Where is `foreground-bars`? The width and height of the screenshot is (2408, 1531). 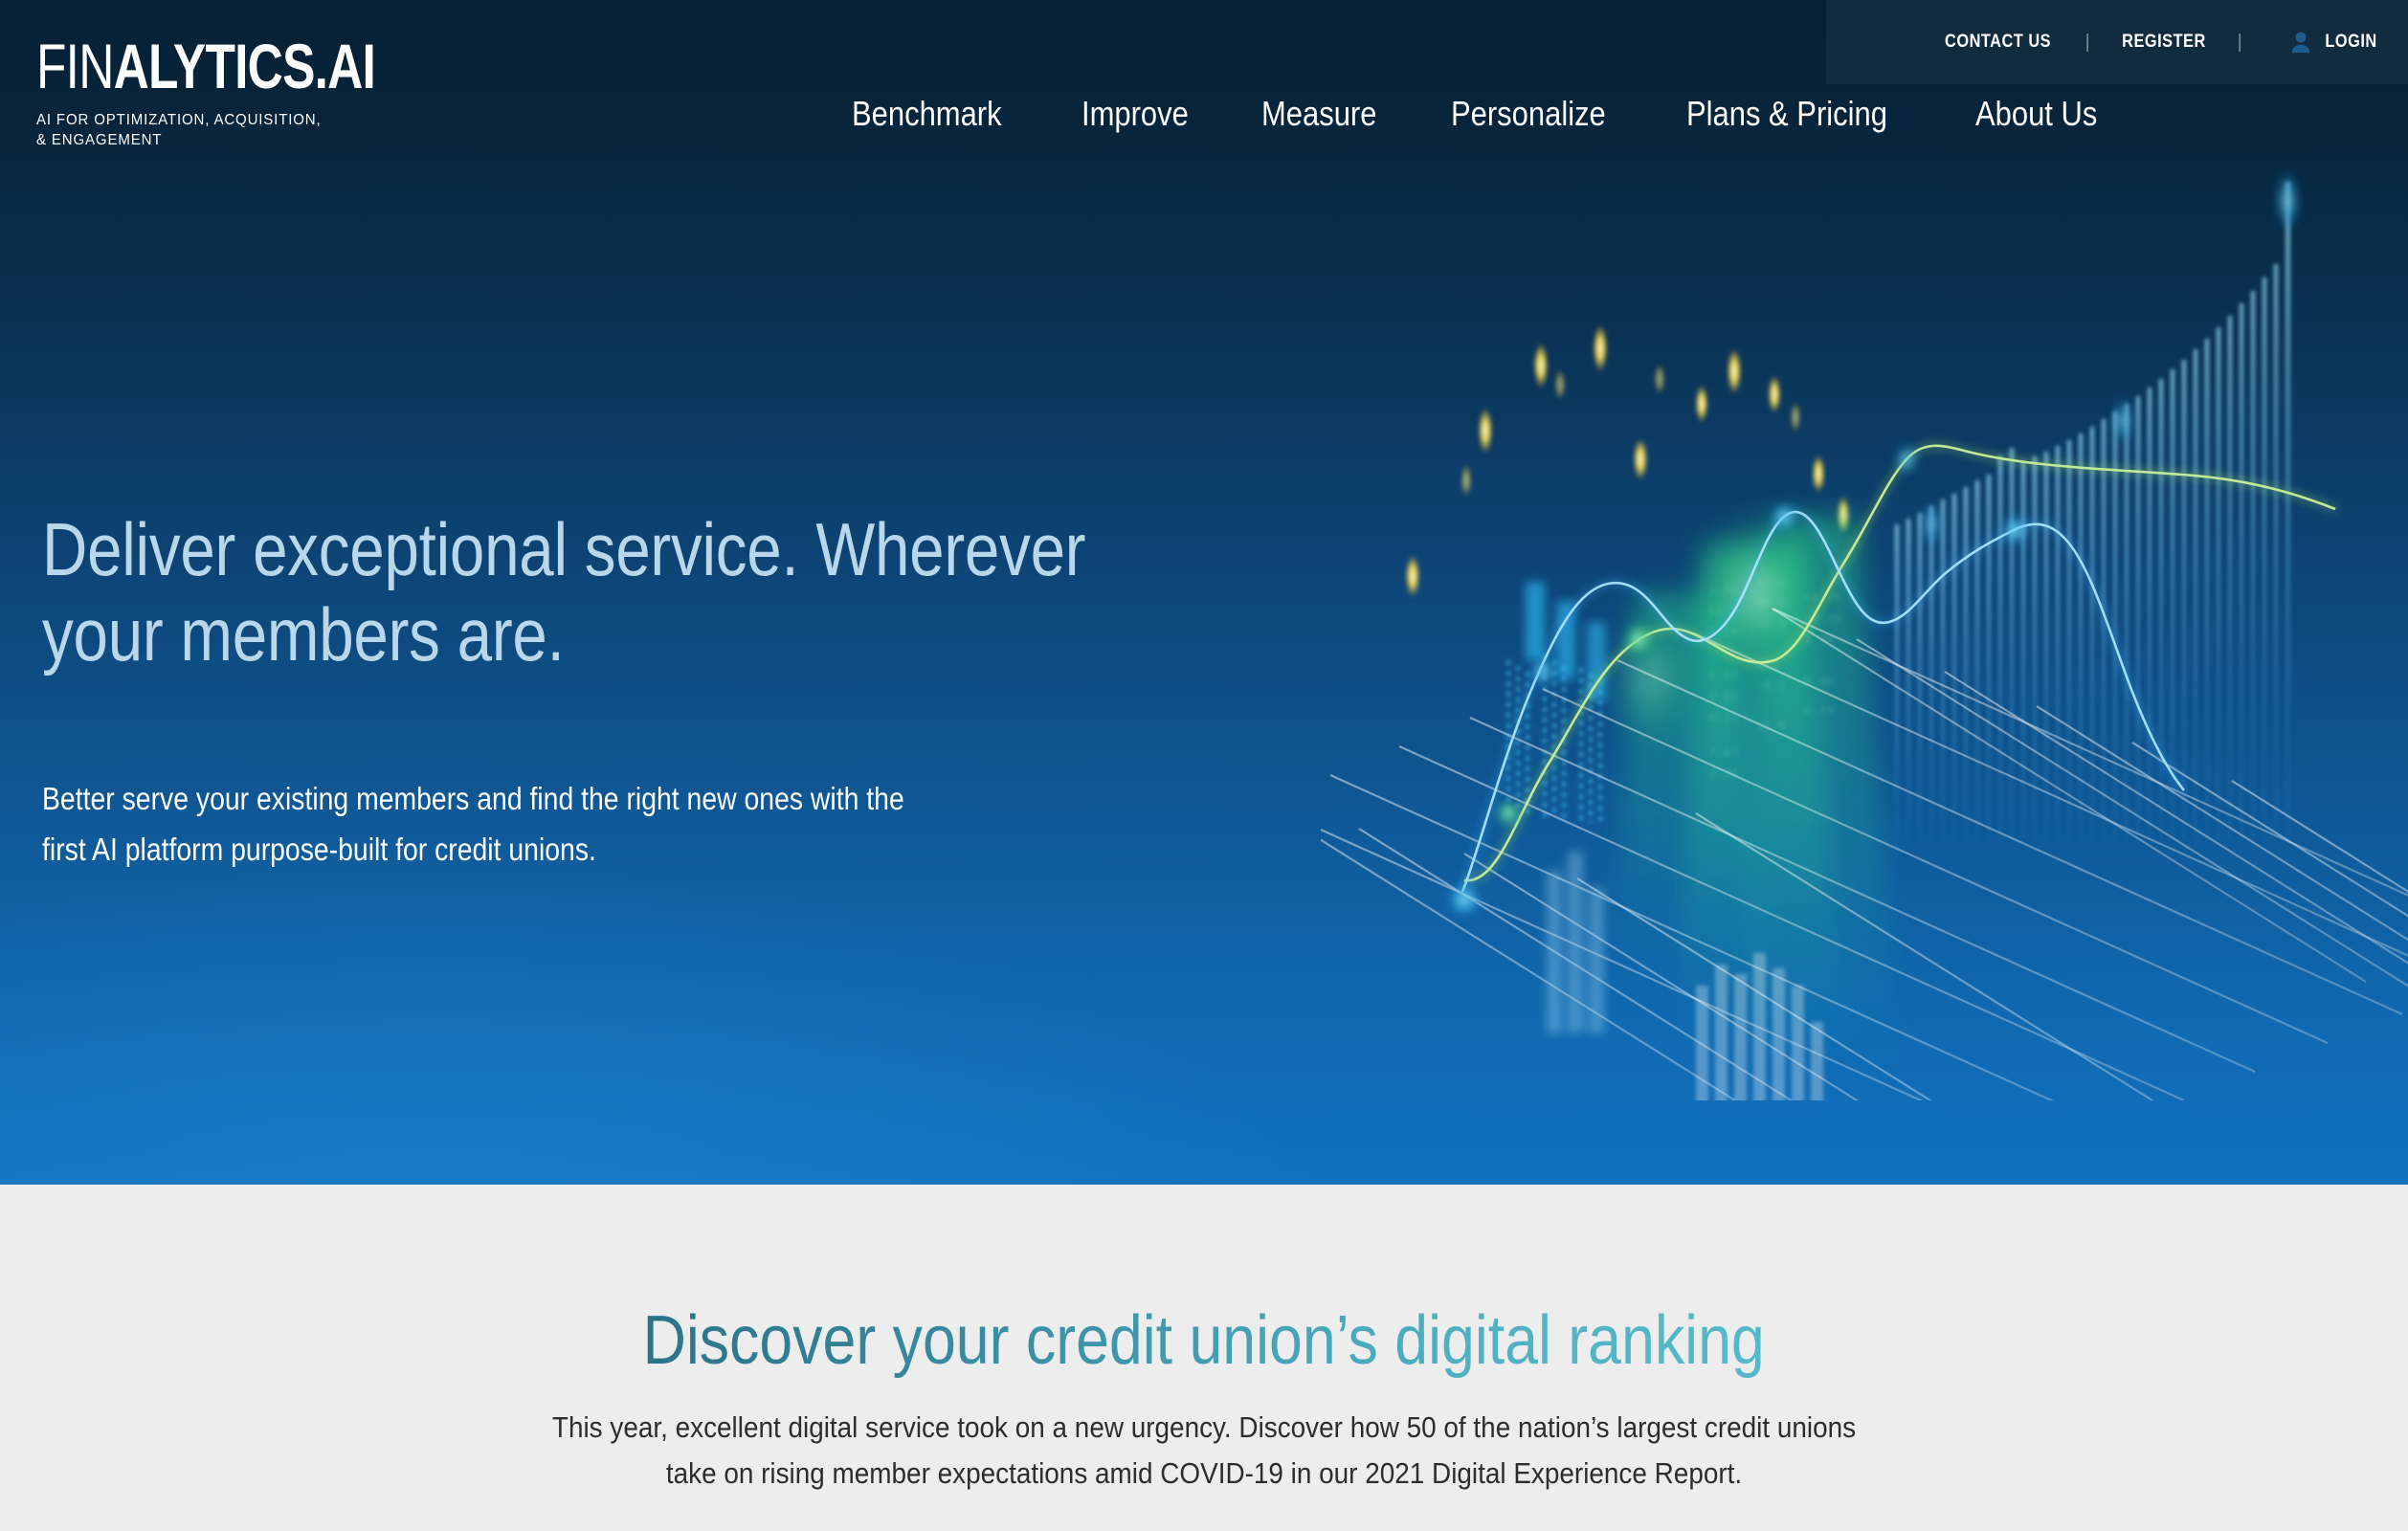
foreground-bars is located at coordinates (1759, 1027).